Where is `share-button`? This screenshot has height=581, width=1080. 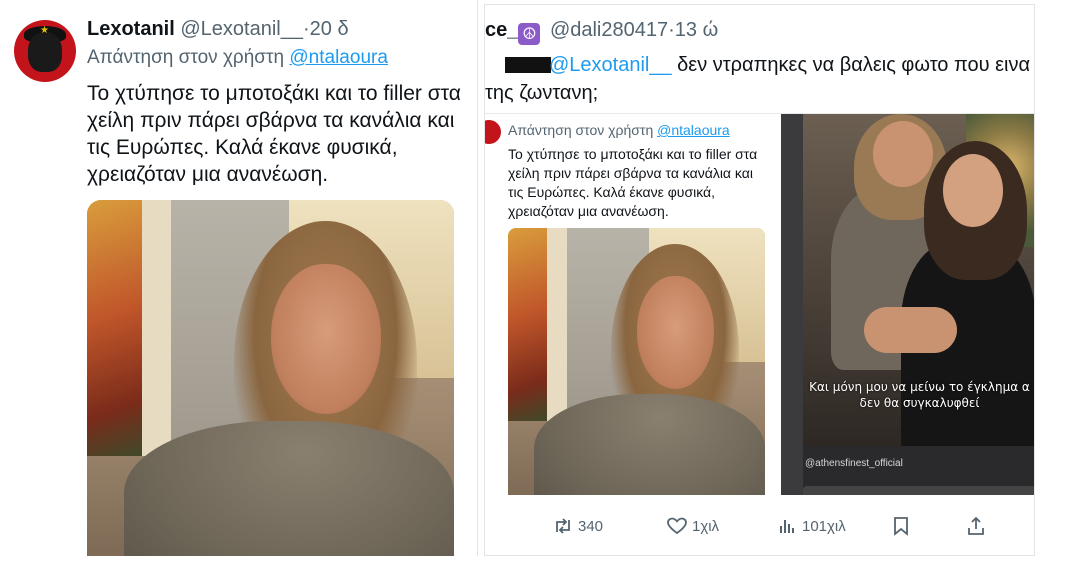
share-button is located at coordinates (976, 526).